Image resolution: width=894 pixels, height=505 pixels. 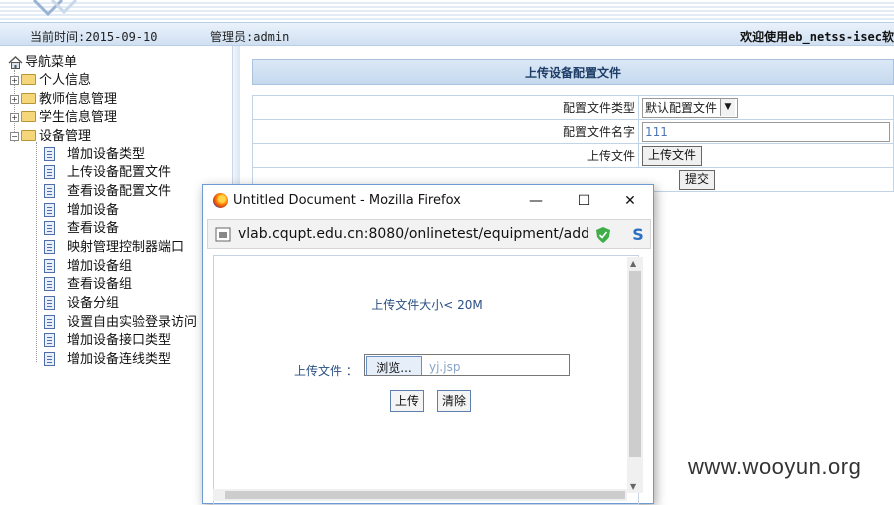 I want to click on nav-item-add-interface-type: 增加设备接口类型, so click(x=107, y=341).